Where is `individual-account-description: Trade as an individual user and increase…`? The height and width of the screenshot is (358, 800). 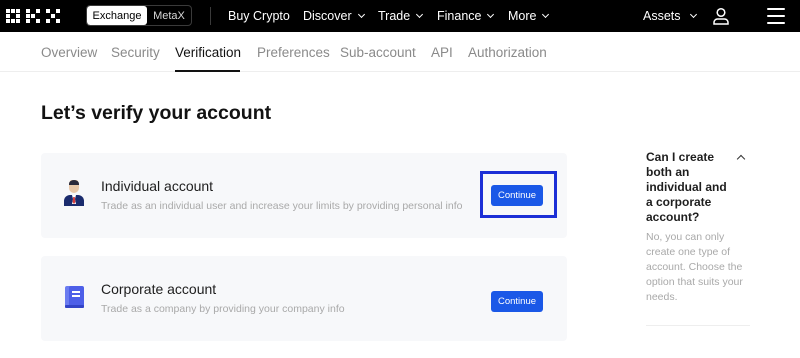
individual-account-description: Trade as an individual user and increase… is located at coordinates (282, 206).